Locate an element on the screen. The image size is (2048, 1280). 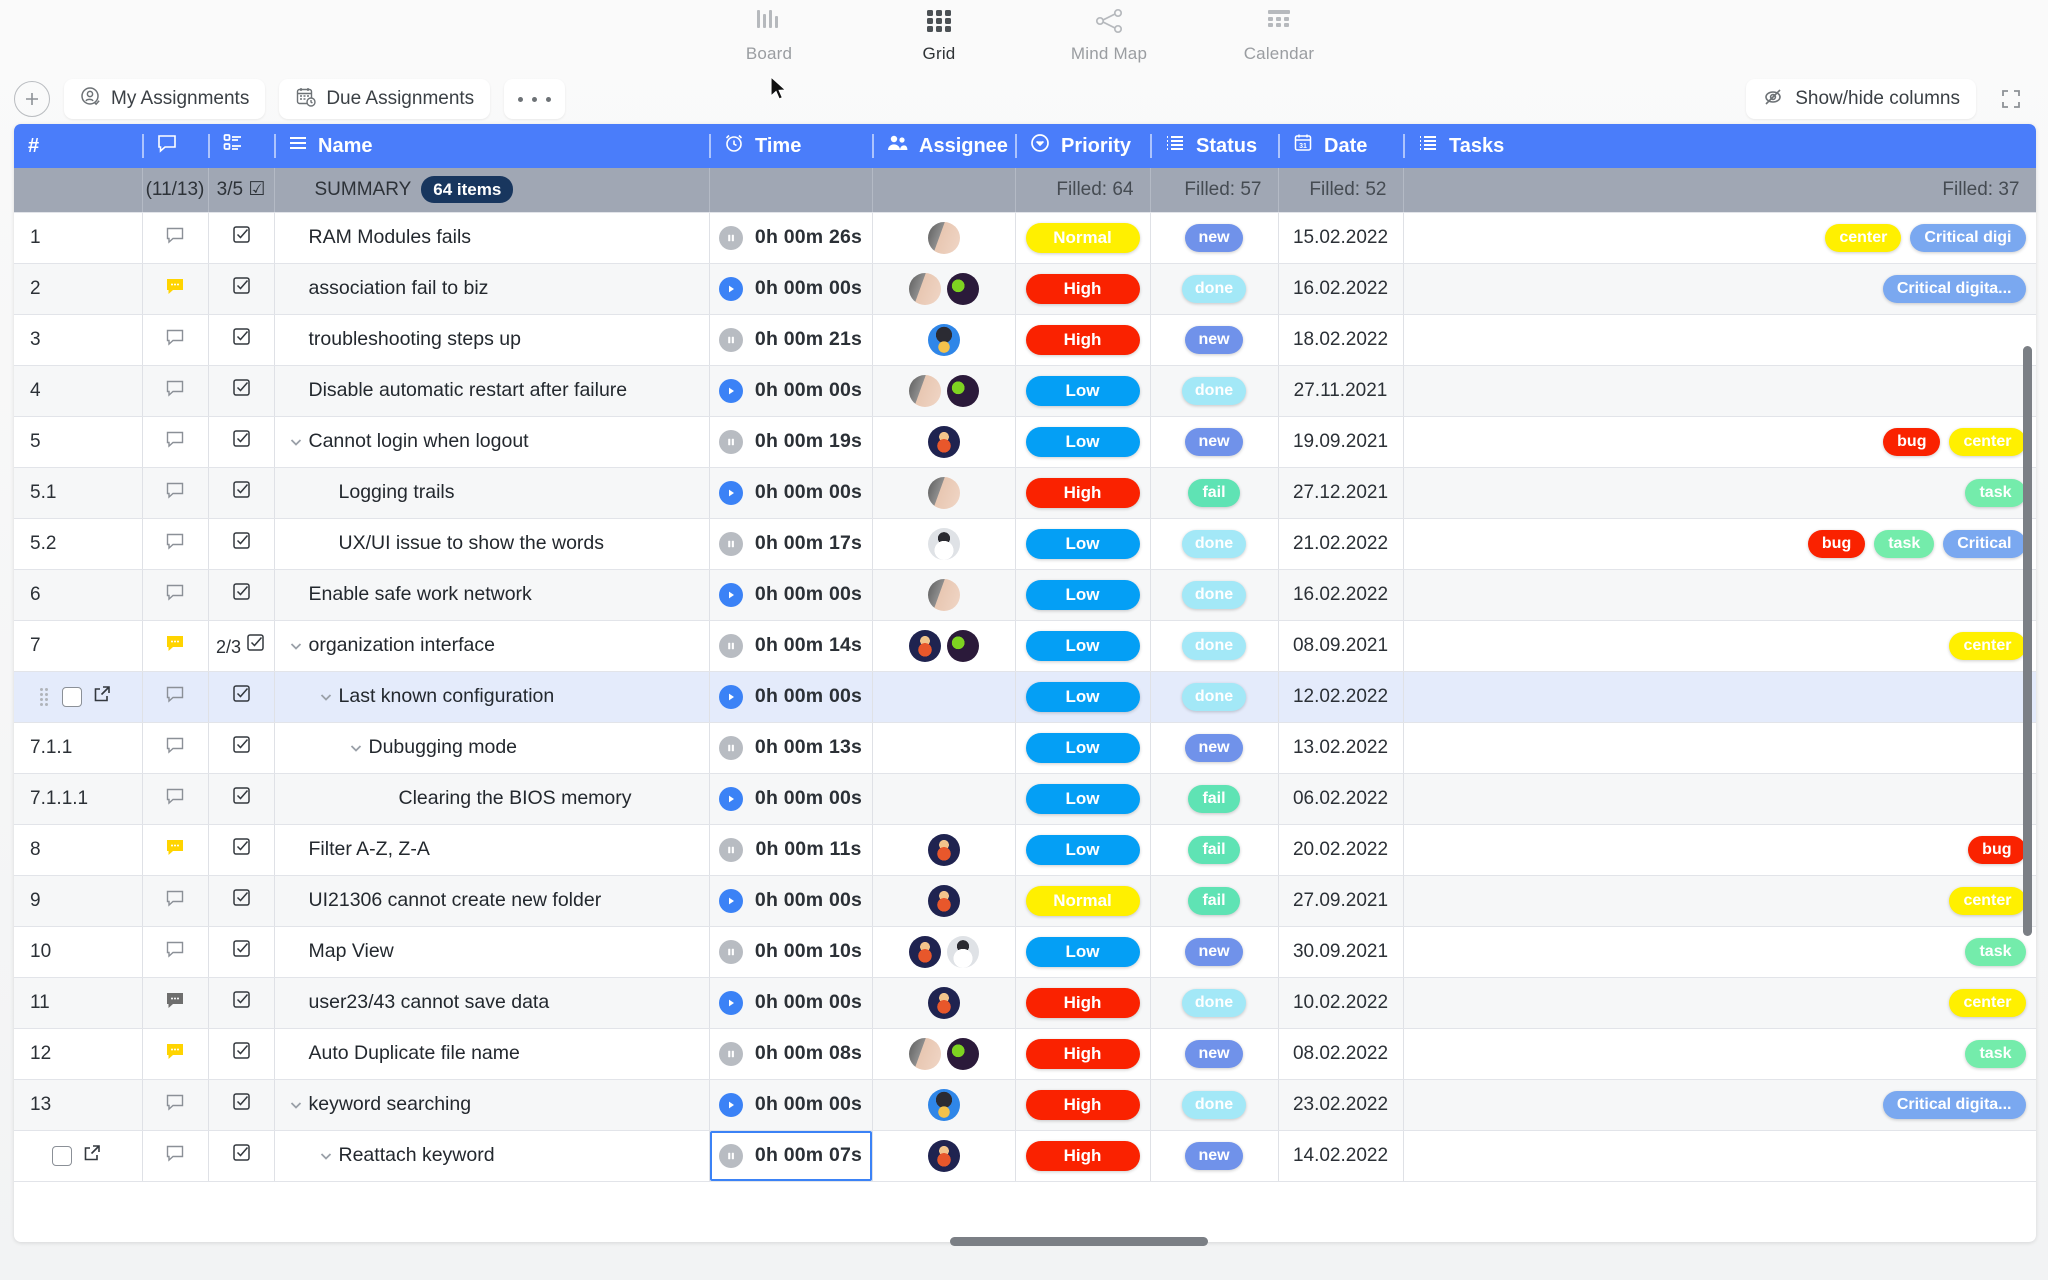
cell-tasks: center is located at coordinates (1719, 901).